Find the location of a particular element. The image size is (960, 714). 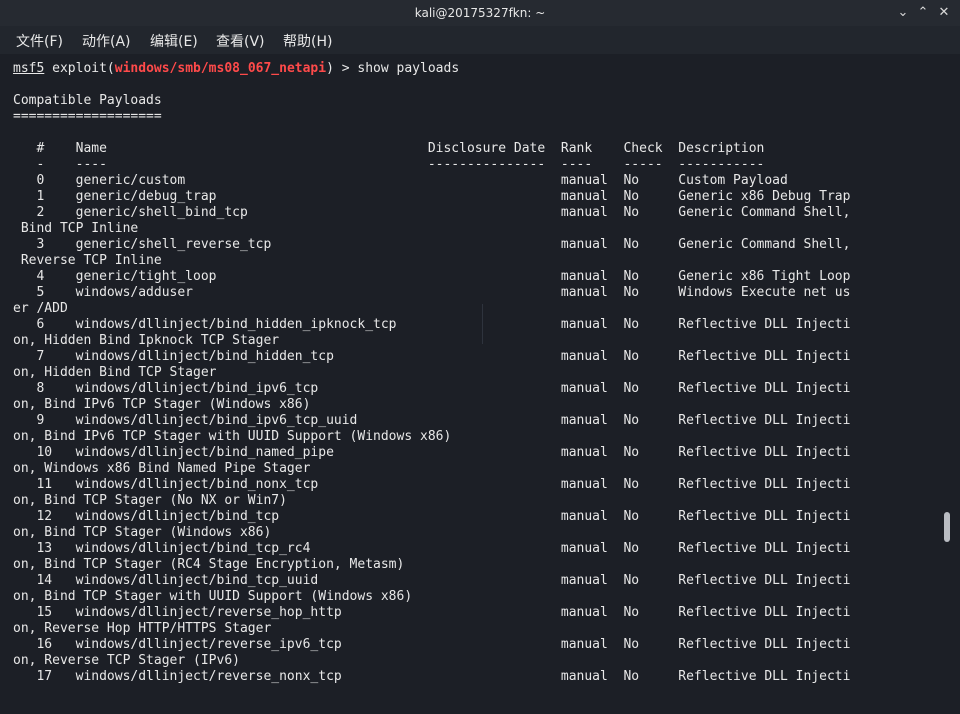

table-row: on, Hidden Bind TCP Stager is located at coordinates (115, 372).